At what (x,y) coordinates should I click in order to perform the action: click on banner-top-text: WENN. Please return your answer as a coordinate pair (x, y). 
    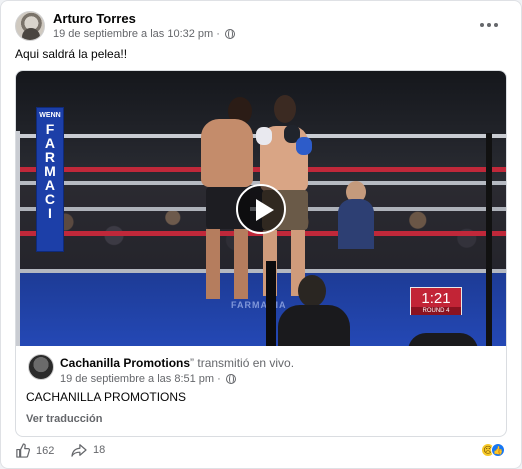
    Looking at the image, I should click on (50, 115).